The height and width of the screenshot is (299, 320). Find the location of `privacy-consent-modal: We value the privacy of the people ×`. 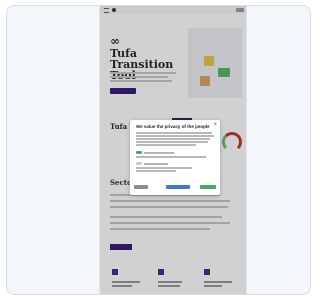

privacy-consent-modal: We value the privacy of the people × is located at coordinates (175, 157).